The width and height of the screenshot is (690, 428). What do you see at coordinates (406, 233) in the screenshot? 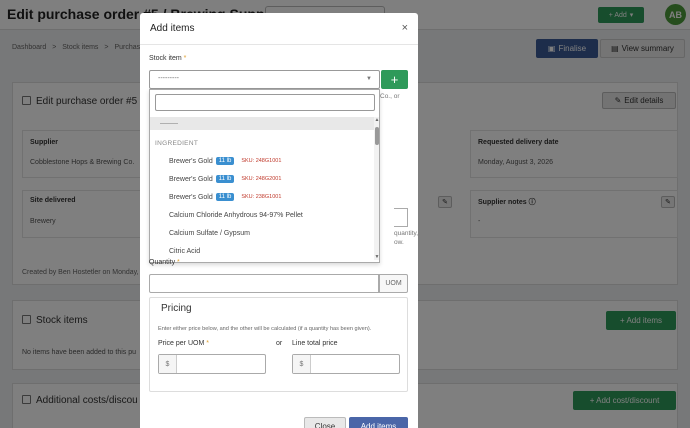
I see `help-line-1: quantity,` at bounding box center [406, 233].